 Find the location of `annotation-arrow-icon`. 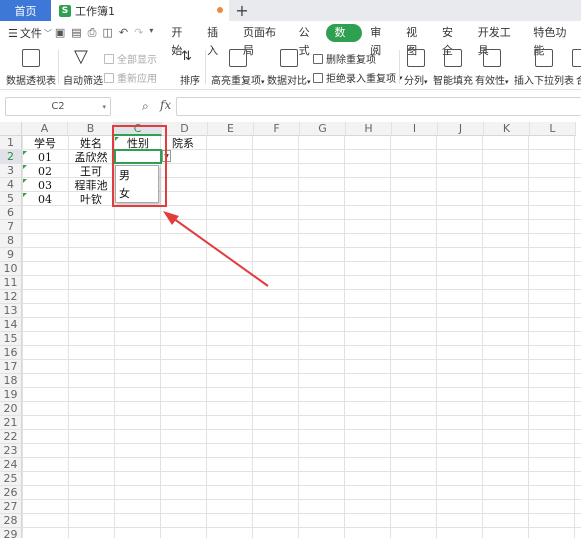

annotation-arrow-icon is located at coordinates (216, 249).